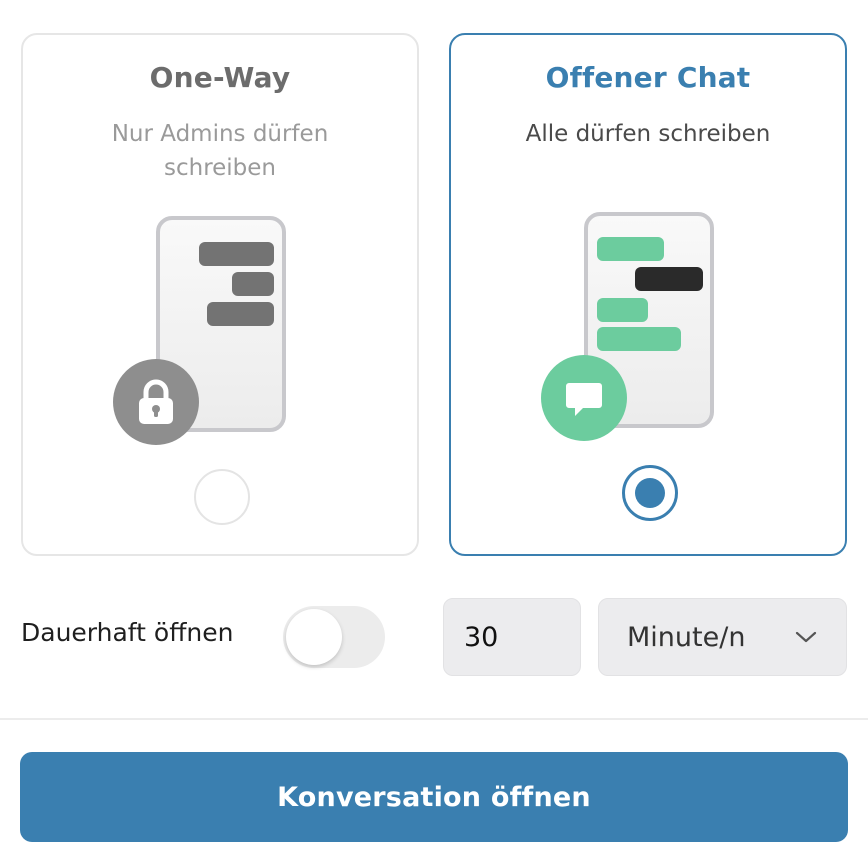 The height and width of the screenshot is (860, 868). I want to click on option-title: Offener Chat, so click(648, 77).